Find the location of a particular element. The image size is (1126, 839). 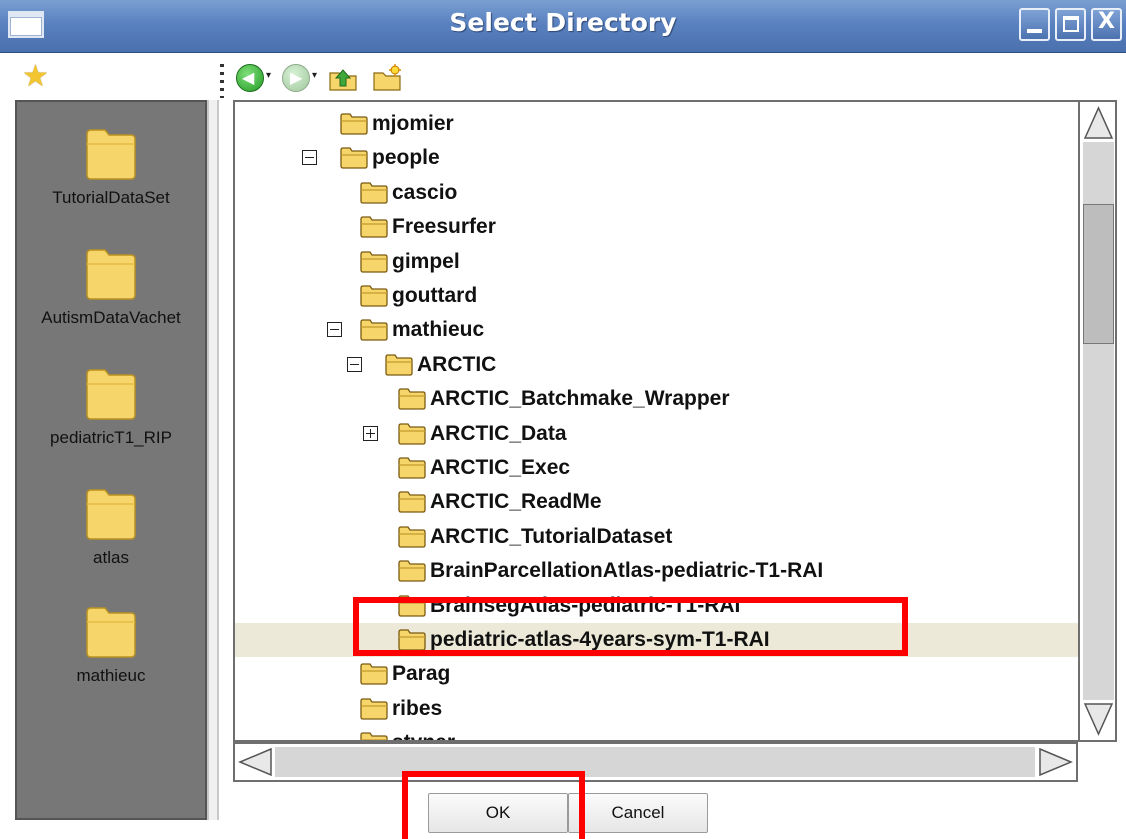

forward-arrow-icon is located at coordinates (296, 78).